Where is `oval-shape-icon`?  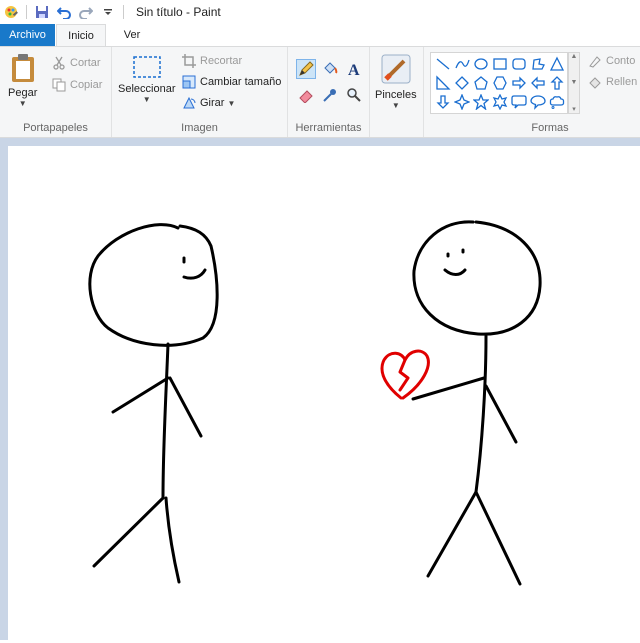
oval-shape-icon is located at coordinates (481, 64).